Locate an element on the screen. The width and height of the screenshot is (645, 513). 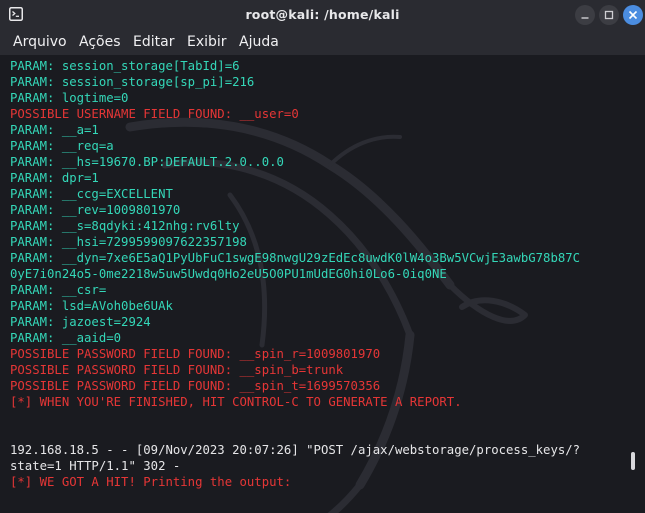
close-icon is located at coordinates (633, 15).